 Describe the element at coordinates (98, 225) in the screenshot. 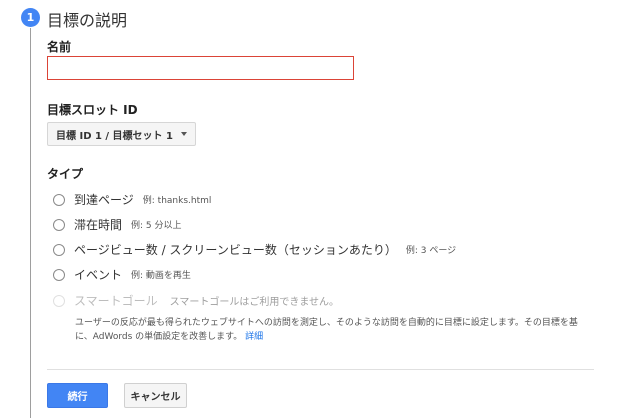

I see `type-option-label: 滞在時間` at that location.